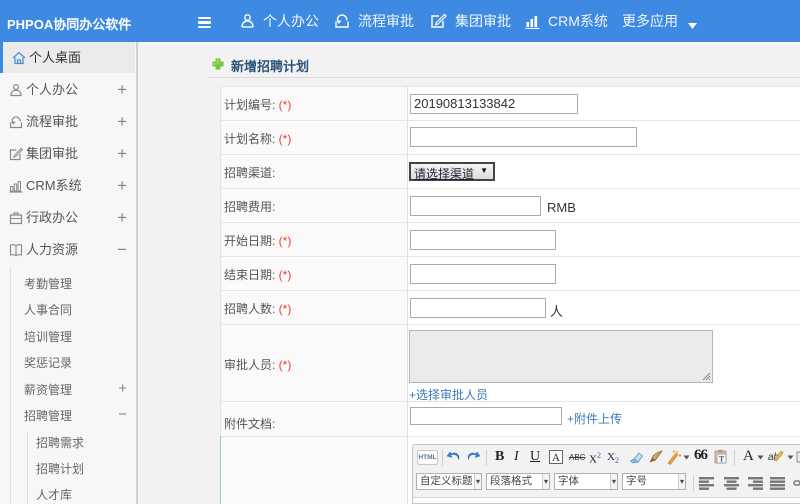 This screenshot has width=800, height=504. I want to click on svg-text: T, so click(722, 459).